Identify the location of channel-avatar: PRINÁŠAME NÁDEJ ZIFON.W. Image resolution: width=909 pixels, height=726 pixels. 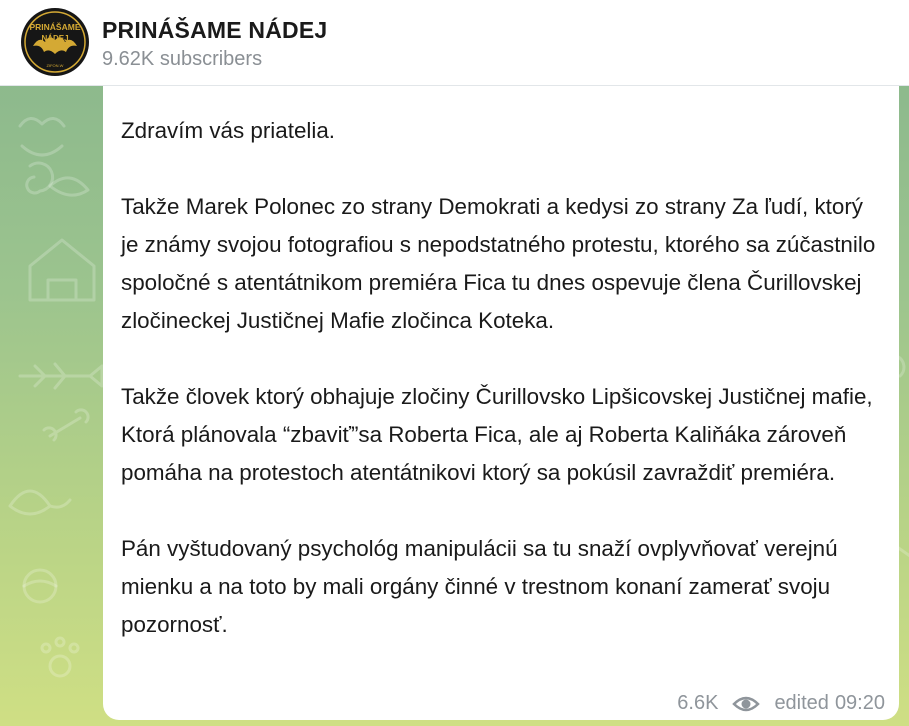
(55, 42).